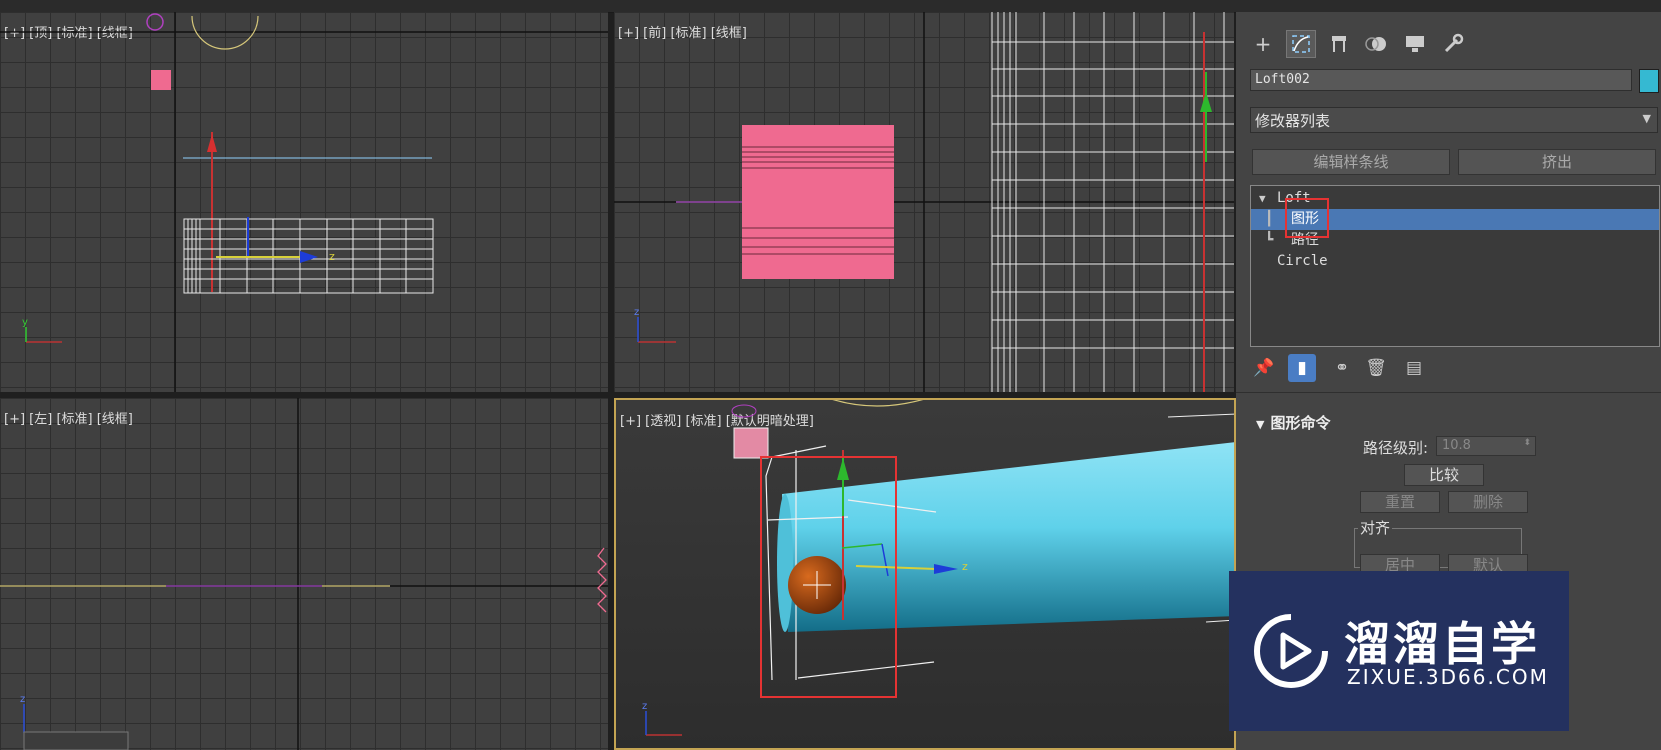 The width and height of the screenshot is (1661, 750). I want to click on path-level-value: 10.8, so click(1456, 445).